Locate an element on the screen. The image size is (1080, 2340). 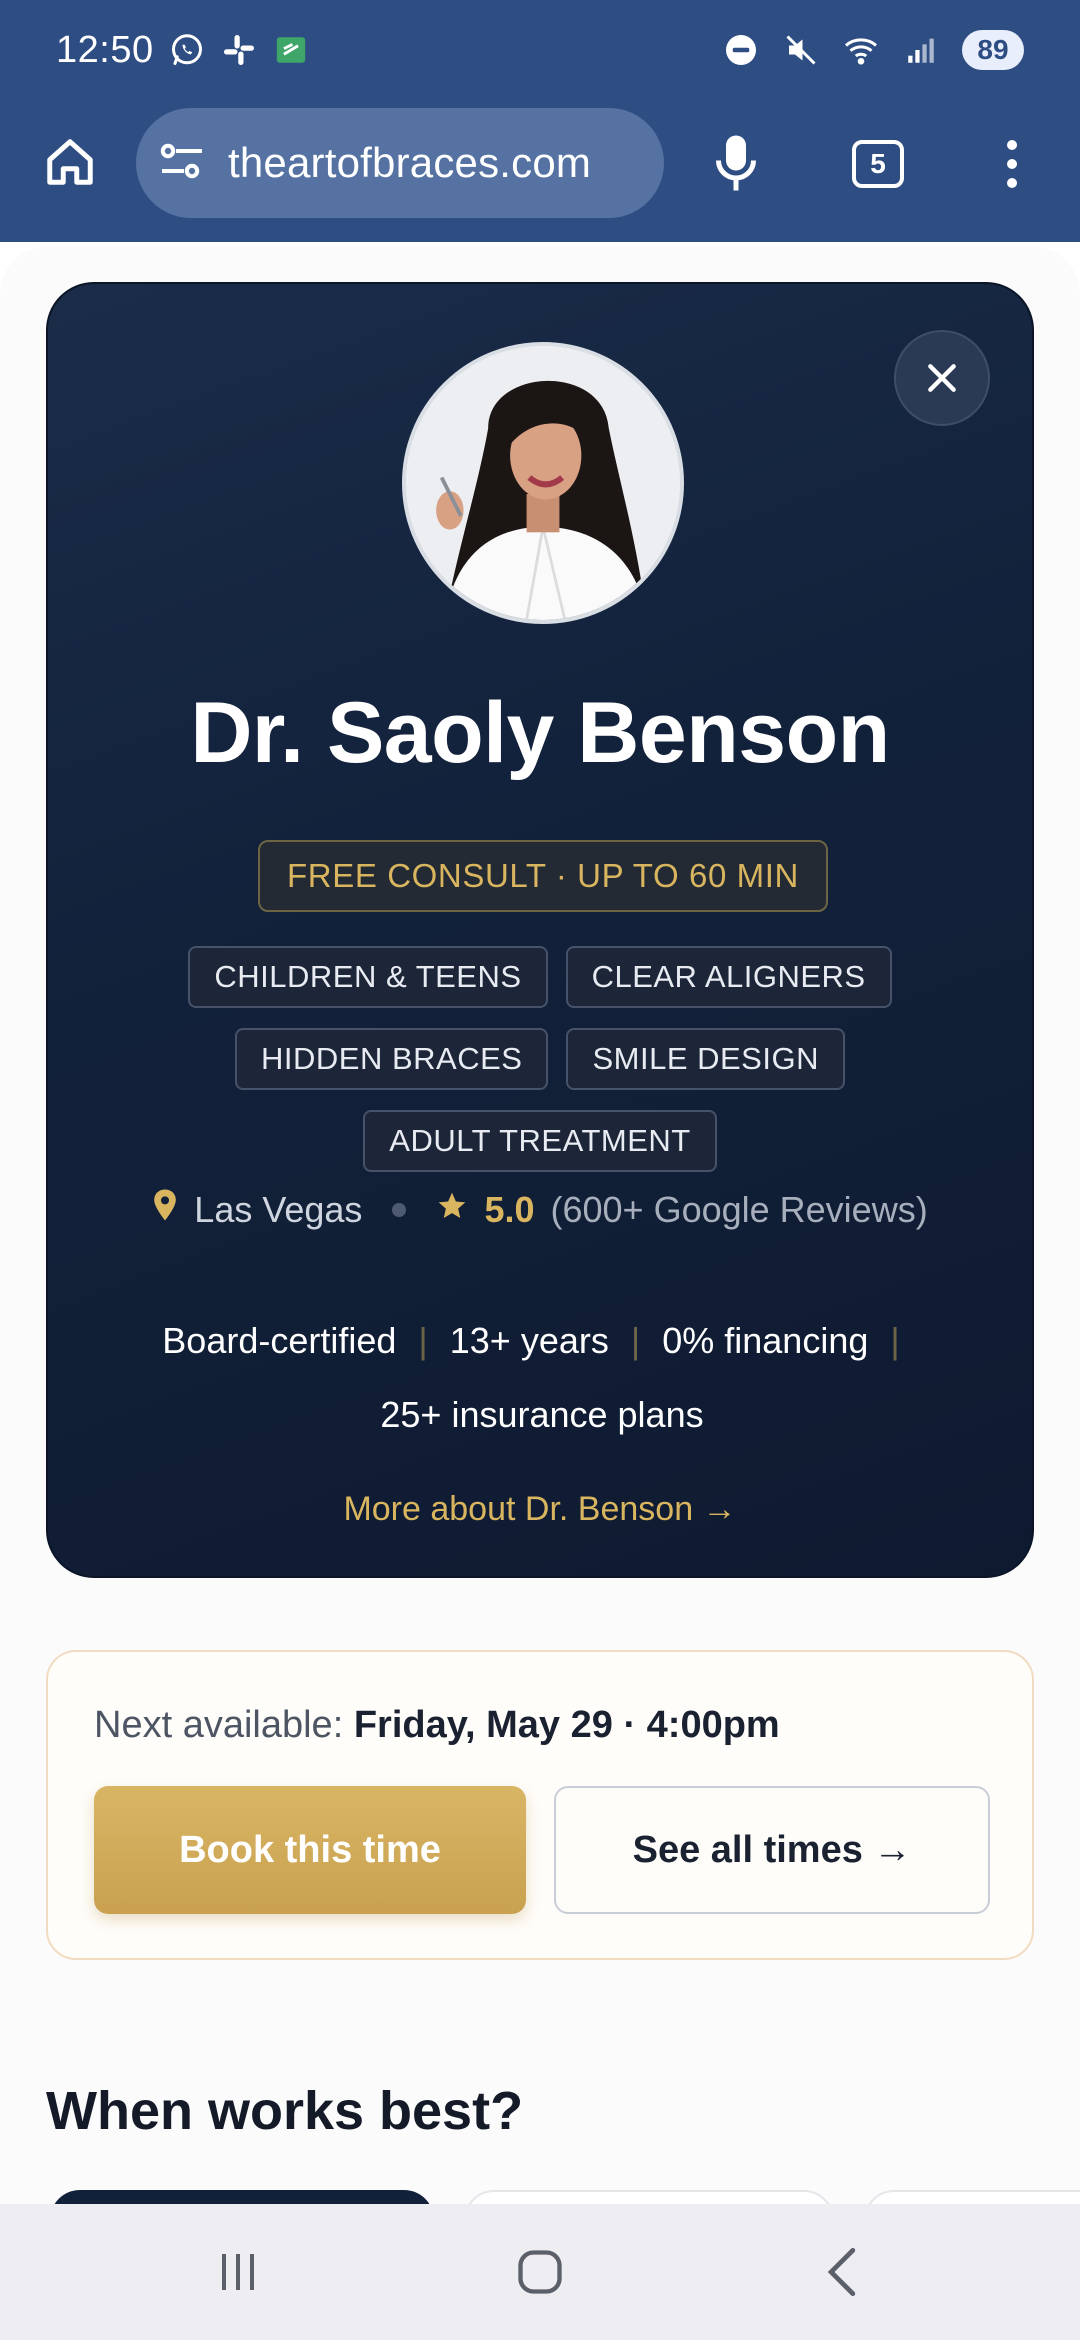
back-icon is located at coordinates (842, 2272).